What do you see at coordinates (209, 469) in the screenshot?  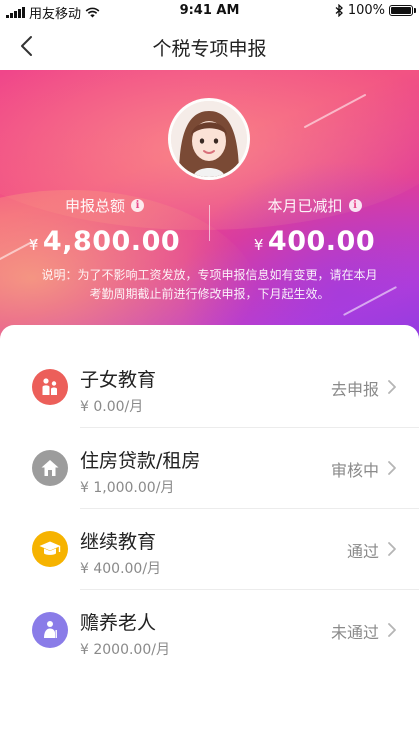 I see `list-item-housing-loan-rent: 住房贷款/租房 ¥ 1,000.00/月 审核中` at bounding box center [209, 469].